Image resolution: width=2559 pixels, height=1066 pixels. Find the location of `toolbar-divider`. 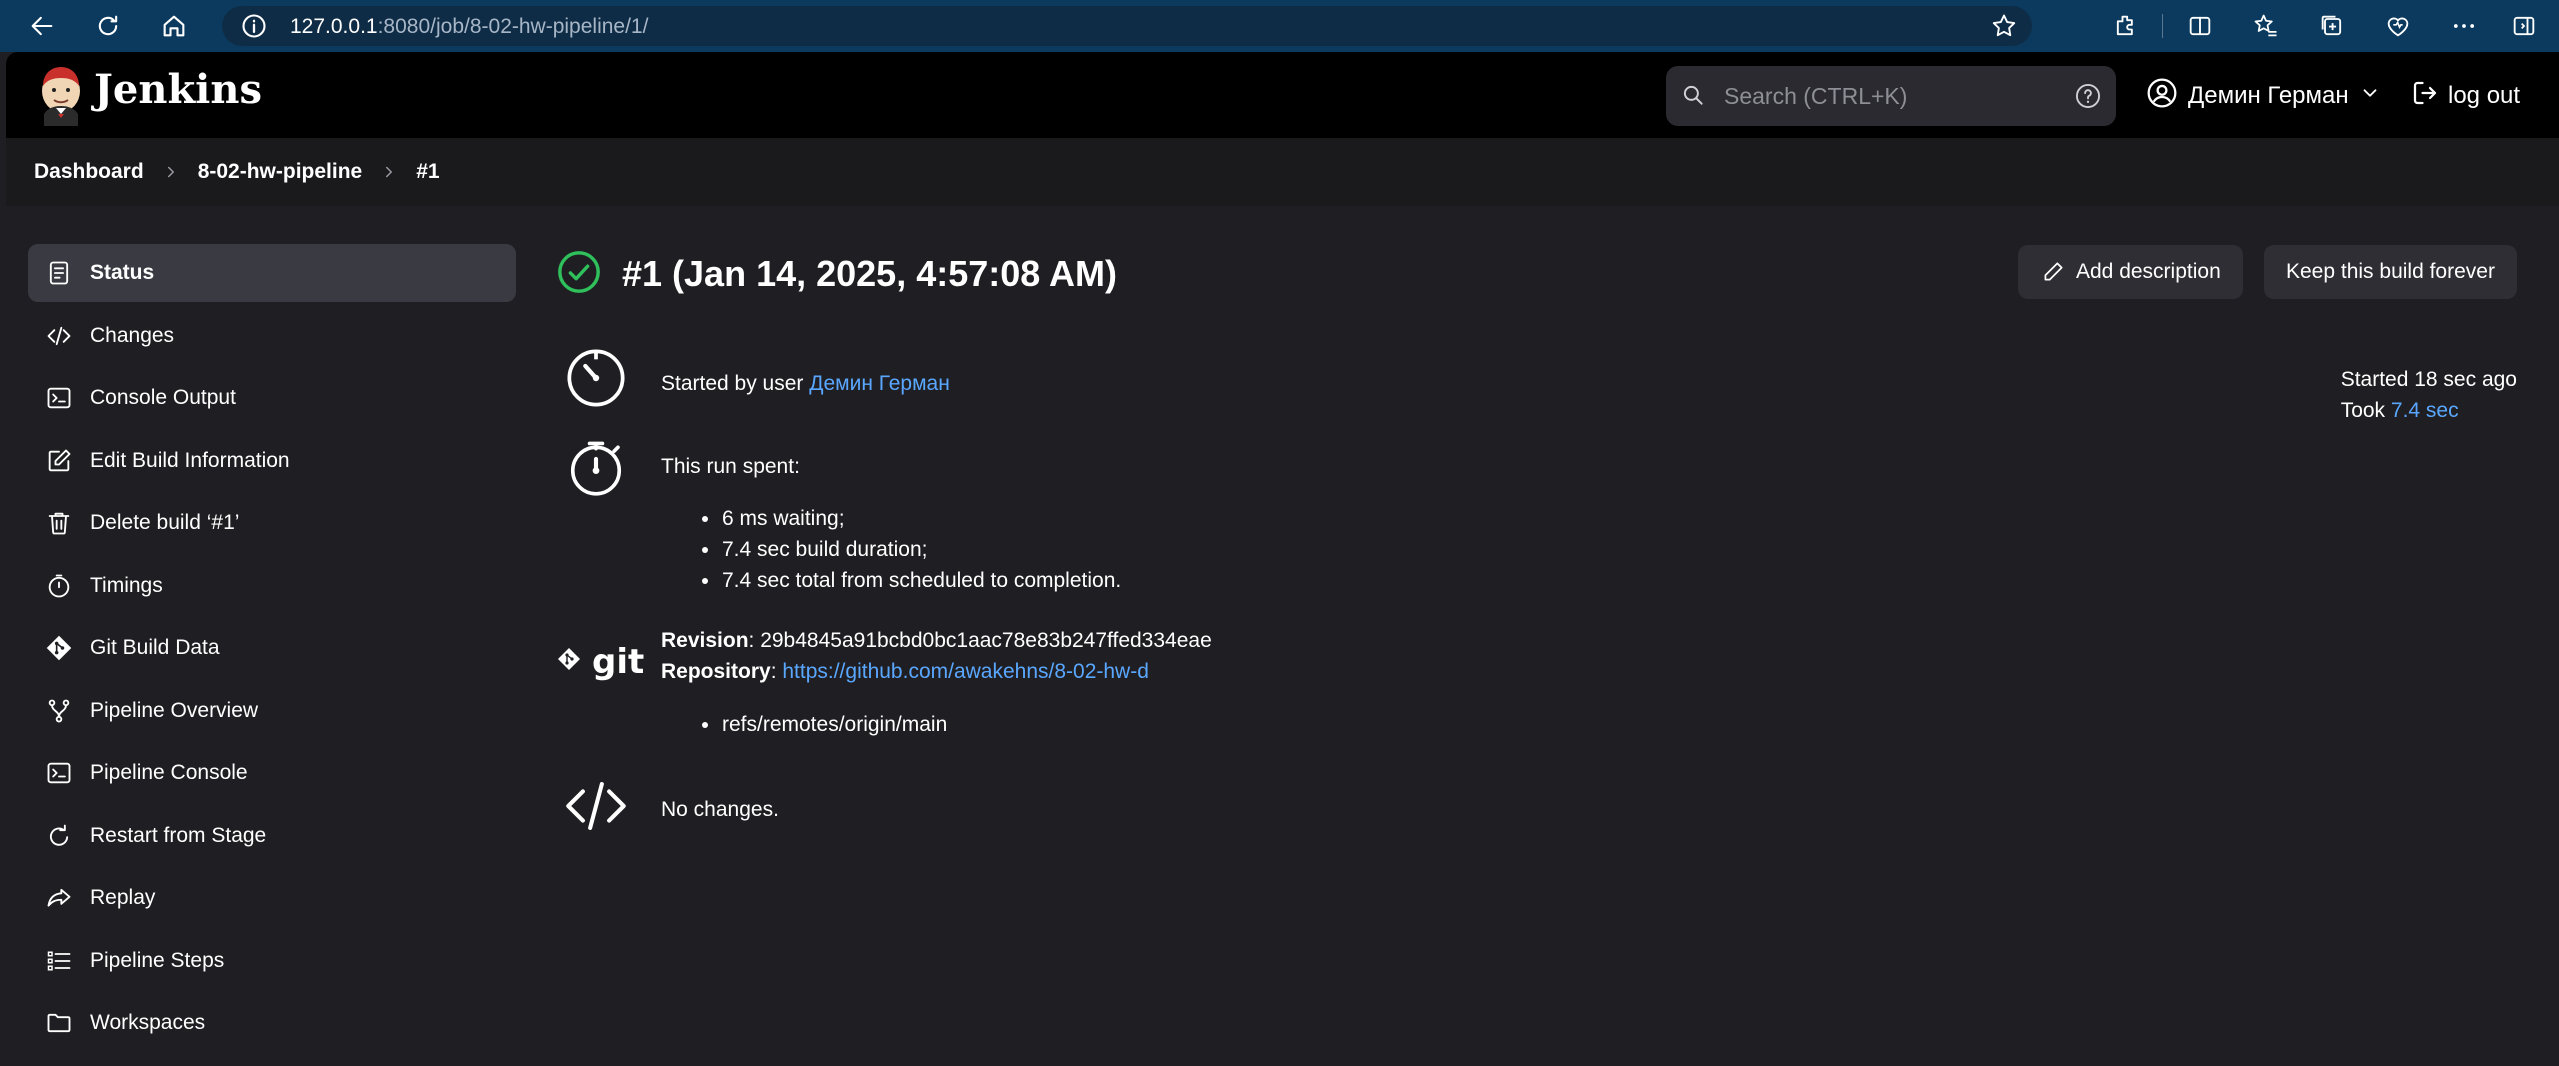

toolbar-divider is located at coordinates (2162, 26).